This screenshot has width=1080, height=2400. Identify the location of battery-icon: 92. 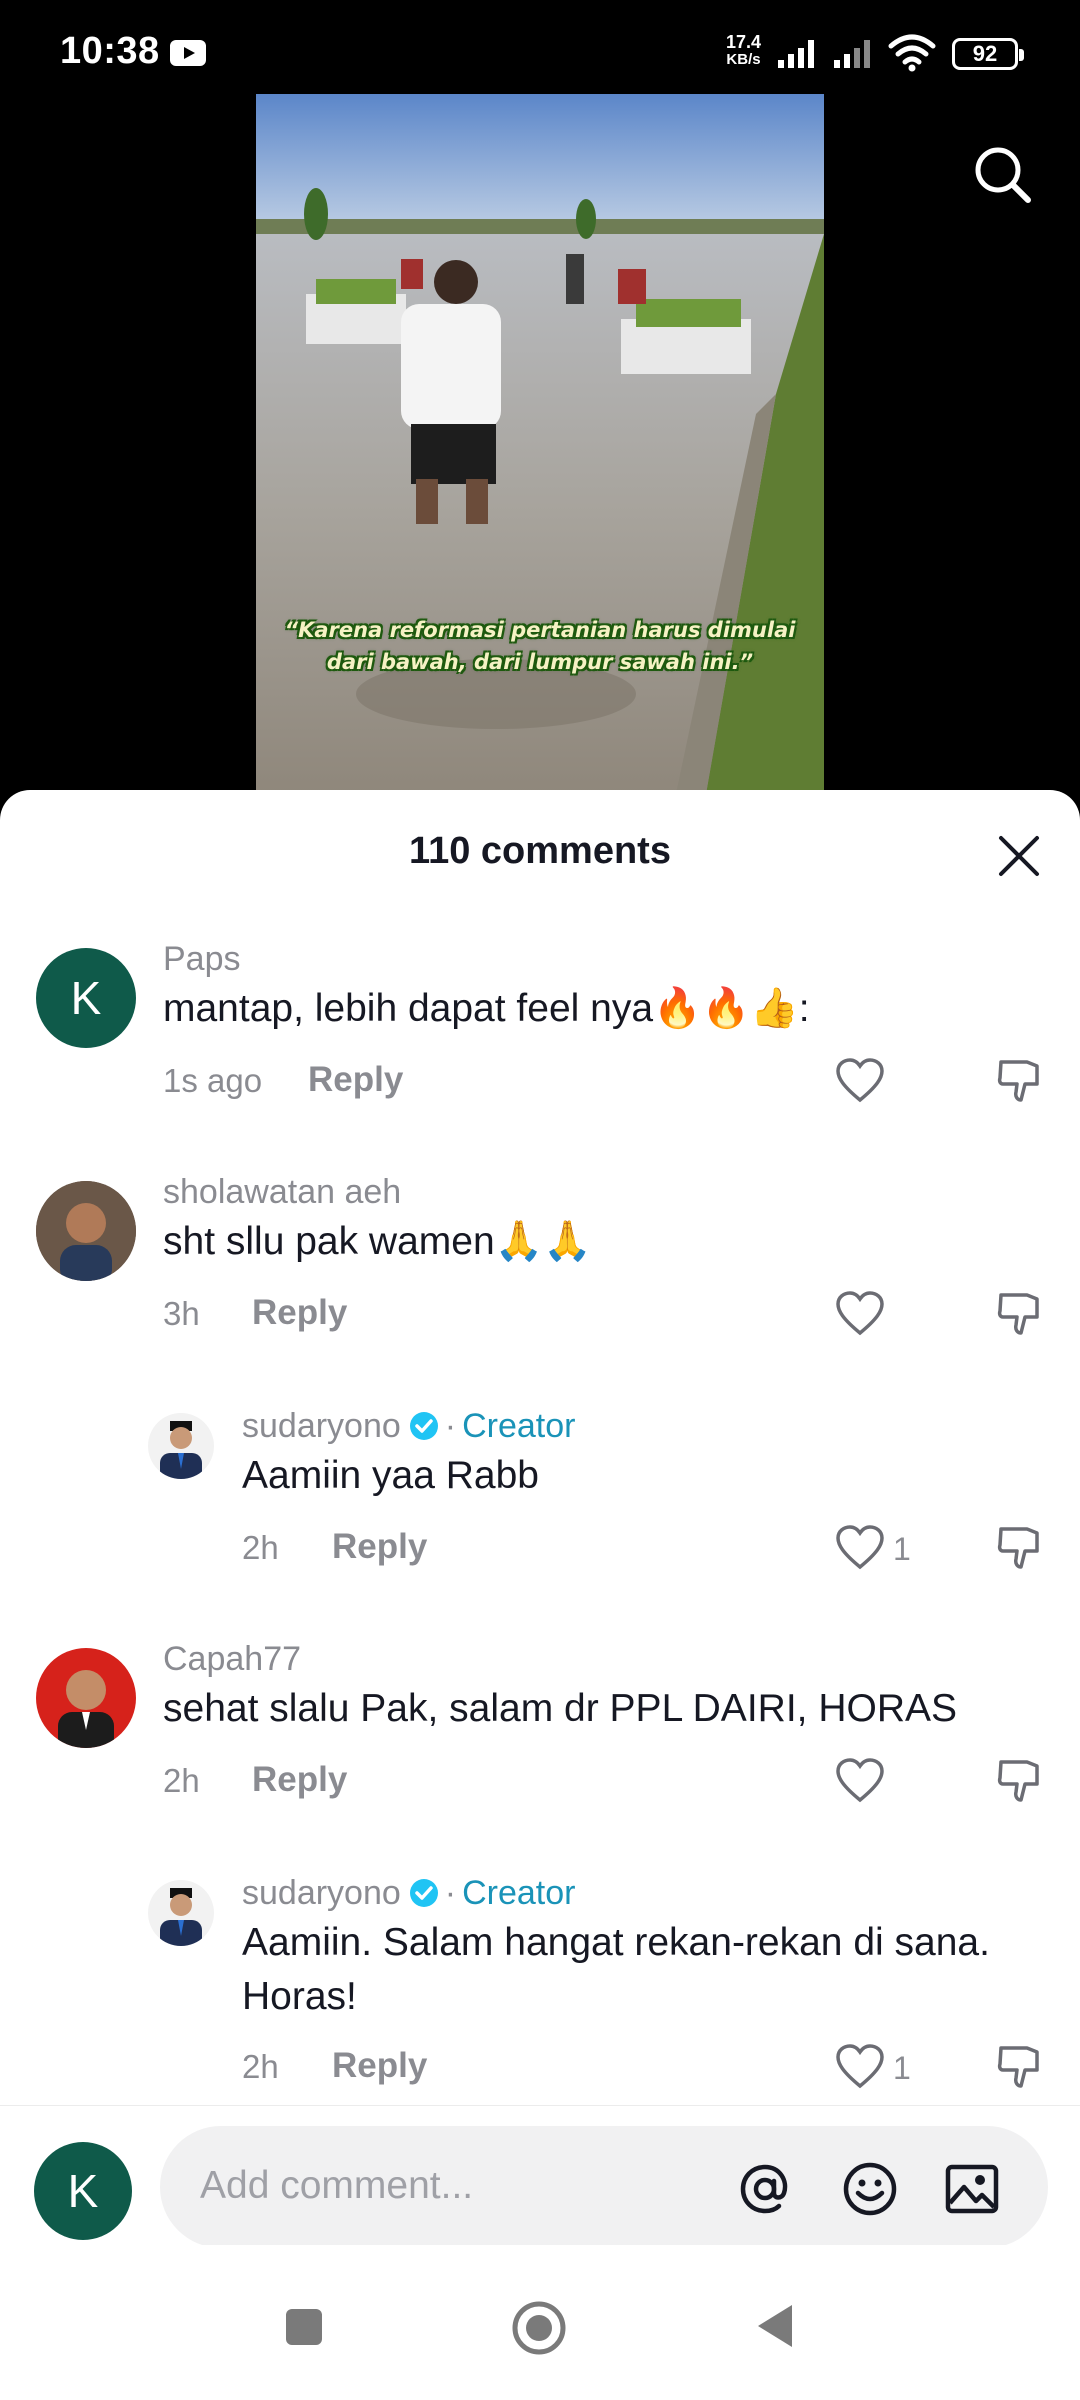
(988, 54).